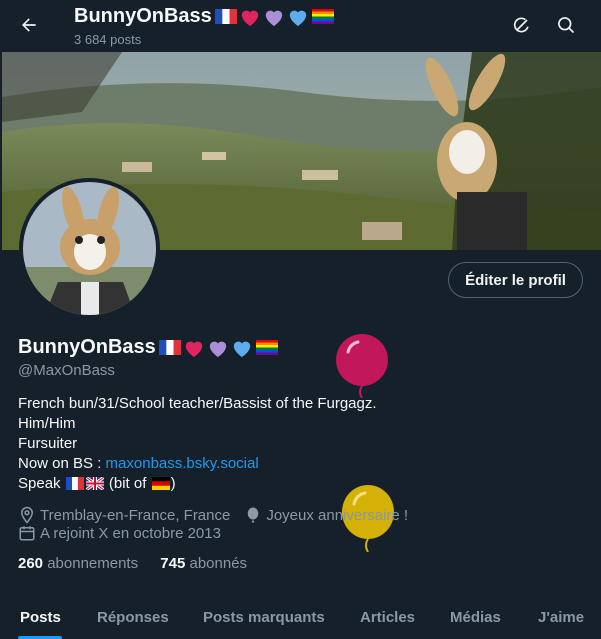 The height and width of the screenshot is (639, 601). I want to click on uk-flag-icon, so click(94, 483).